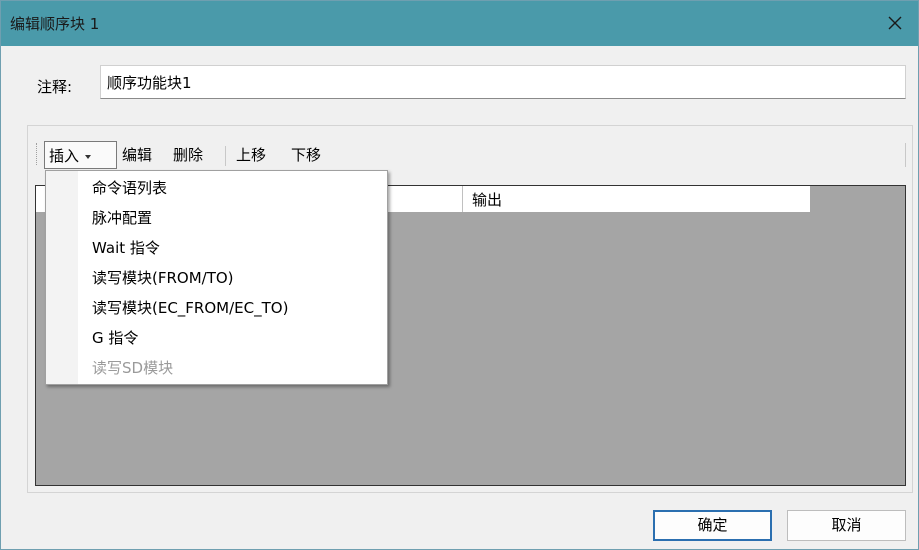  I want to click on toolbar-separator, so click(225, 156).